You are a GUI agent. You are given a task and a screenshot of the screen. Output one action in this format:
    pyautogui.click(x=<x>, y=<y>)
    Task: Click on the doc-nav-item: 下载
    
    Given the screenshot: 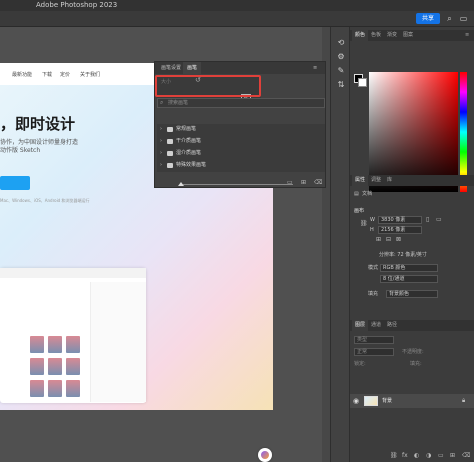 What is the action you would take?
    pyautogui.click(x=47, y=75)
    